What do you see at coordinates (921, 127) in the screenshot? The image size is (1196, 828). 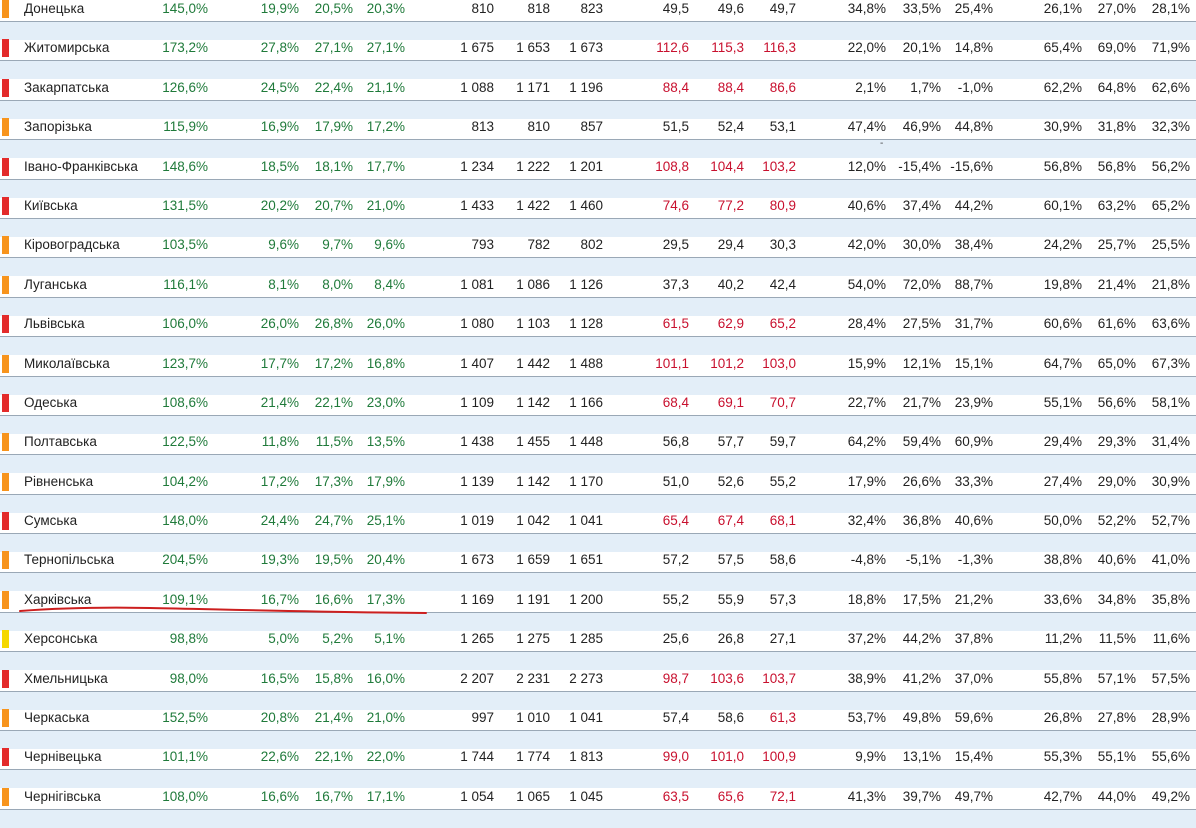 I see `change-cell: 46,9%` at bounding box center [921, 127].